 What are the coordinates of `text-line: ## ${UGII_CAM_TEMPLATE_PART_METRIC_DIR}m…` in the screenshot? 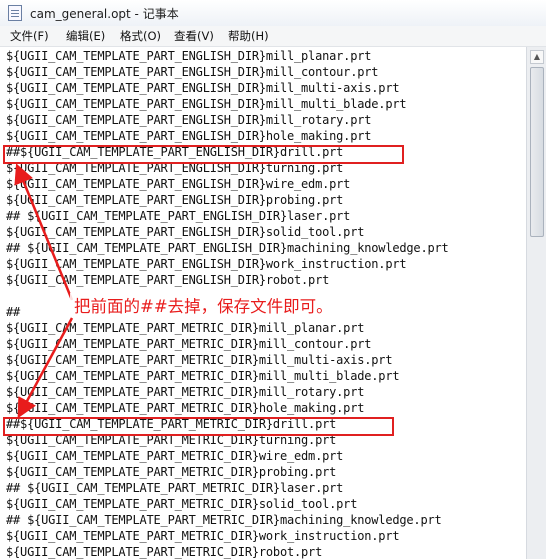 It's located at (224, 520).